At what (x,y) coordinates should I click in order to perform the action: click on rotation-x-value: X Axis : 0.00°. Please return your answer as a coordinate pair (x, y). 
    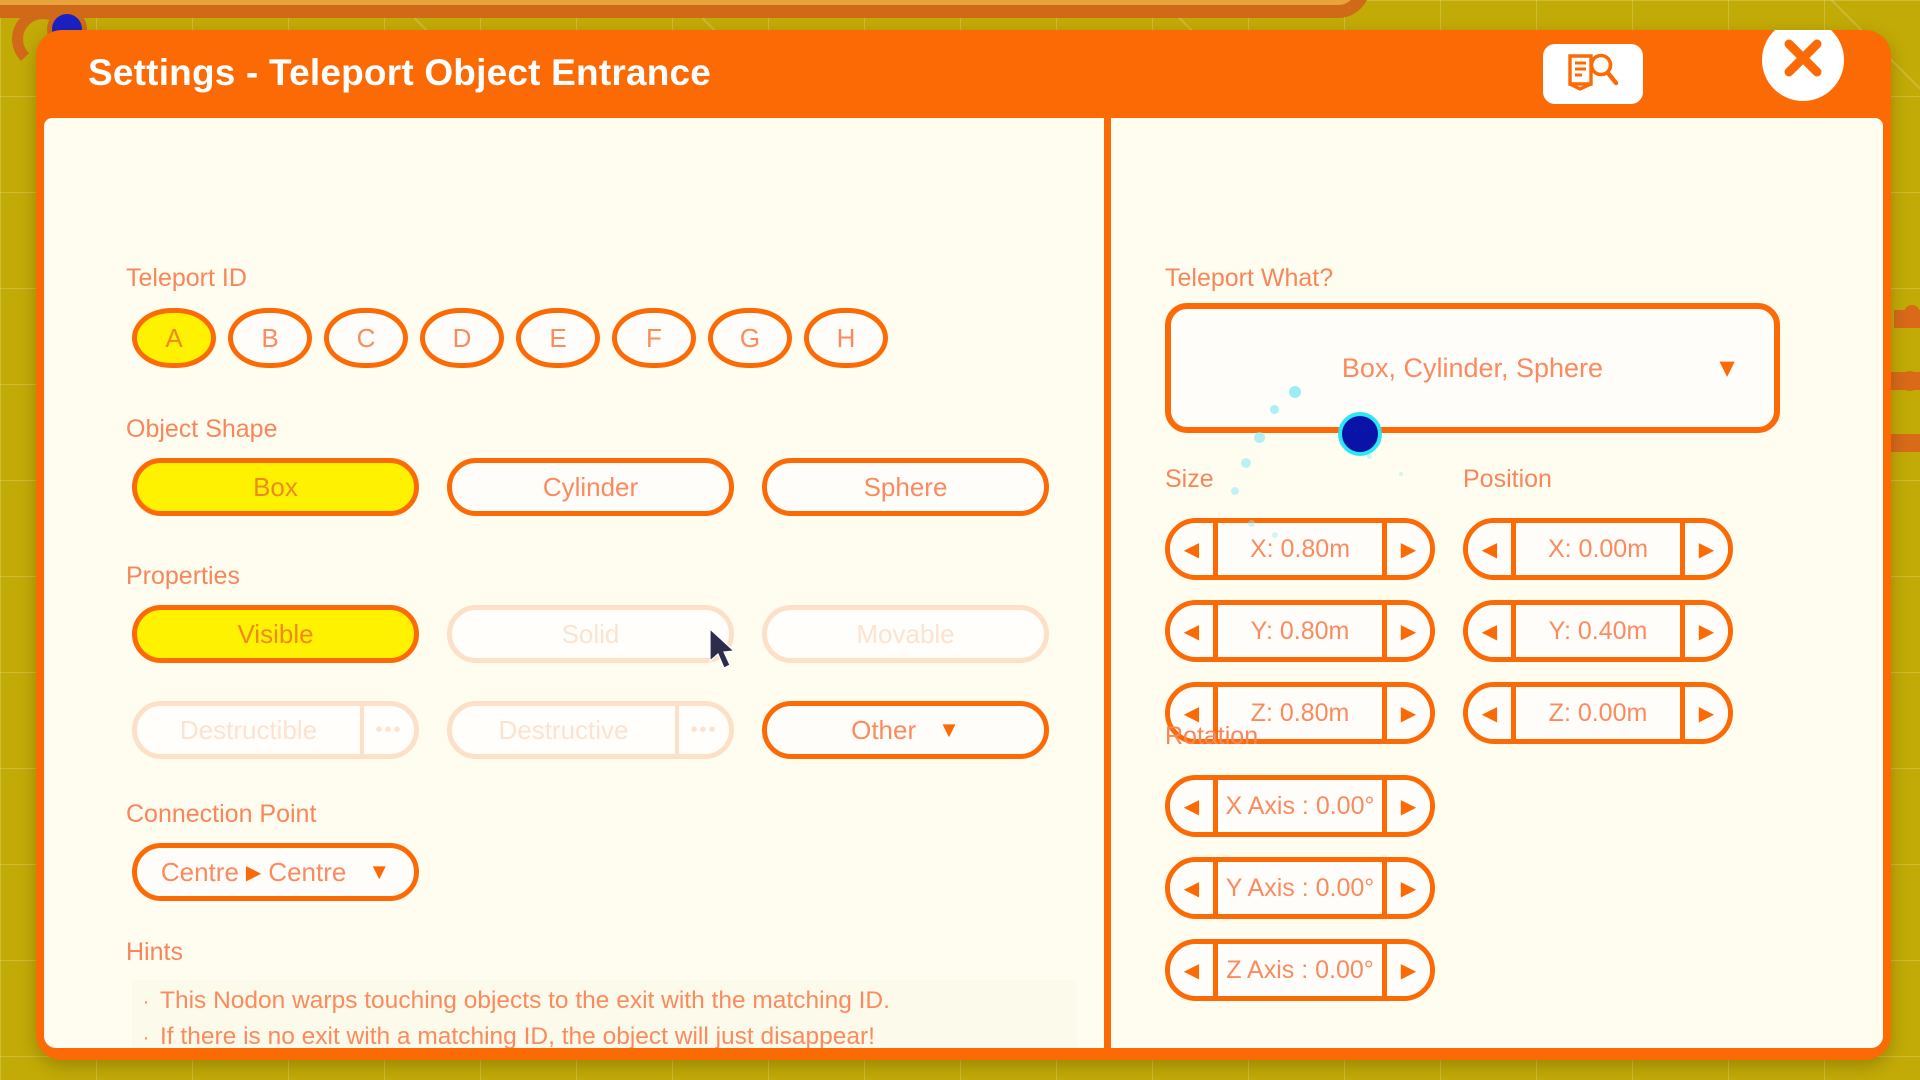
    Looking at the image, I should click on (1300, 806).